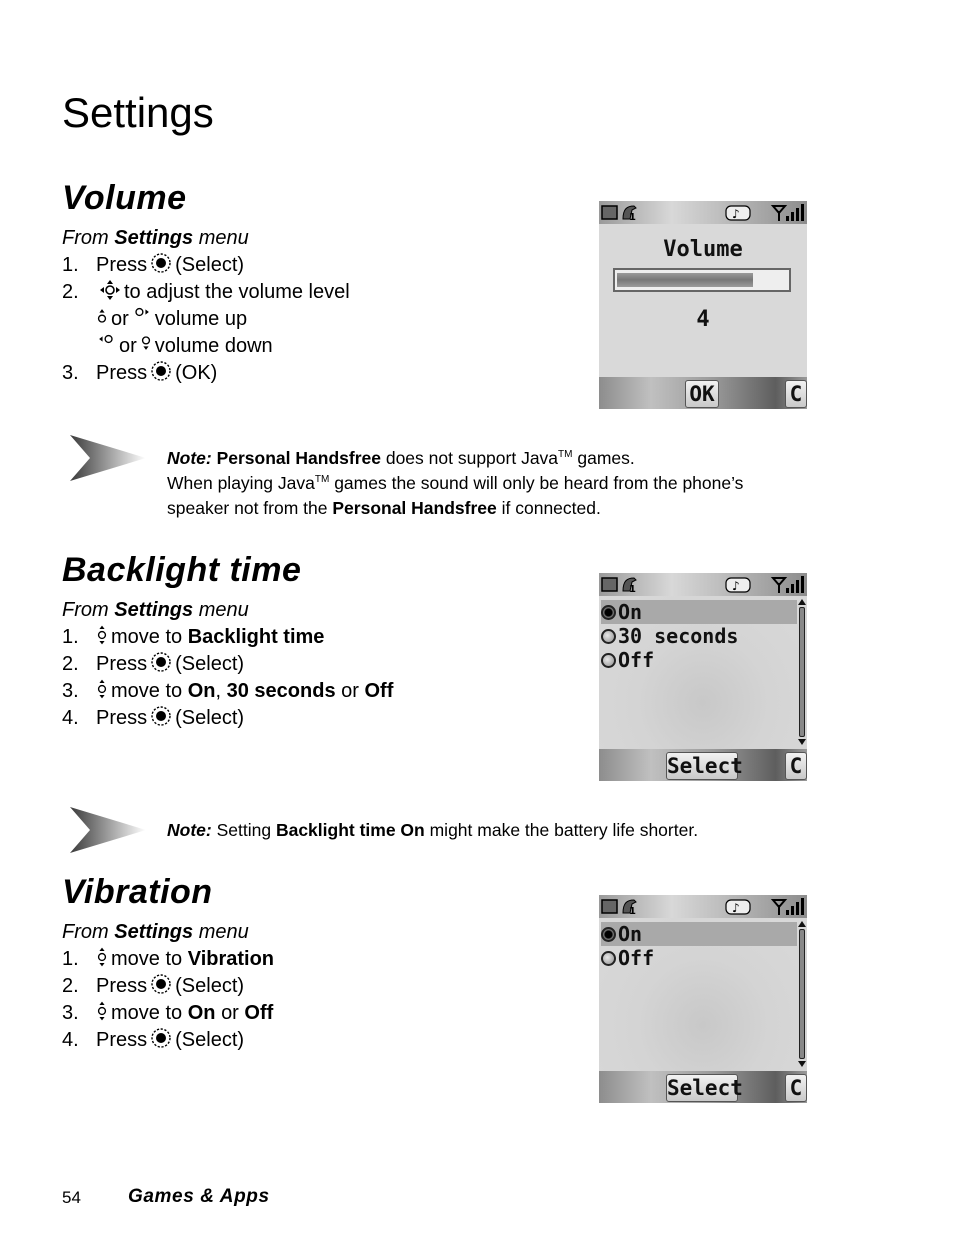  I want to click on ok-softkey: OK, so click(702, 394).